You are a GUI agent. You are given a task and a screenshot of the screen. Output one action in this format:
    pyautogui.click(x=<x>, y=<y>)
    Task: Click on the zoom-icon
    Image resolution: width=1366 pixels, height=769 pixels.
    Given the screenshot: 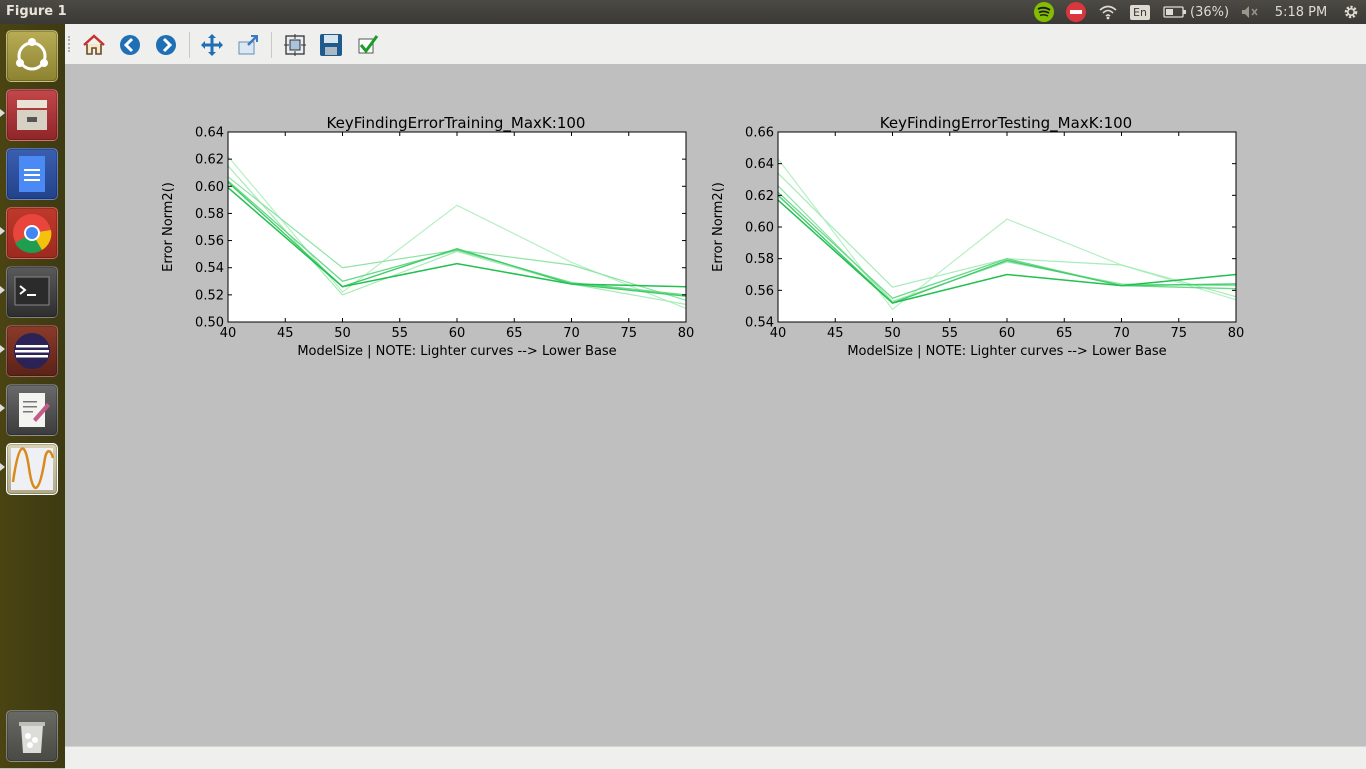 What is the action you would take?
    pyautogui.click(x=248, y=45)
    